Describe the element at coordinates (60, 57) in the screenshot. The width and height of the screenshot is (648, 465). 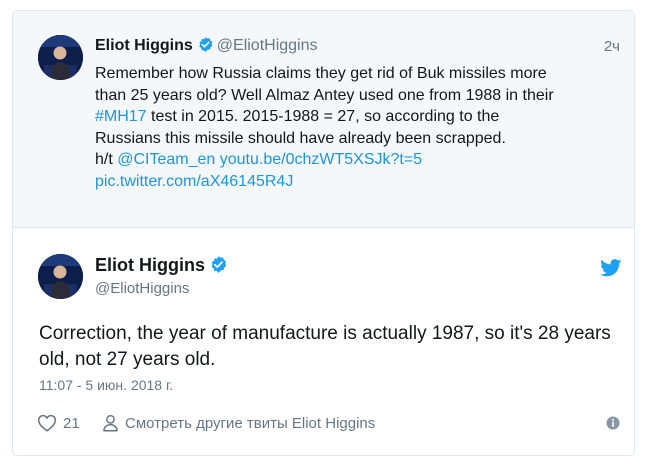
I see `quoted-author-avatar` at that location.